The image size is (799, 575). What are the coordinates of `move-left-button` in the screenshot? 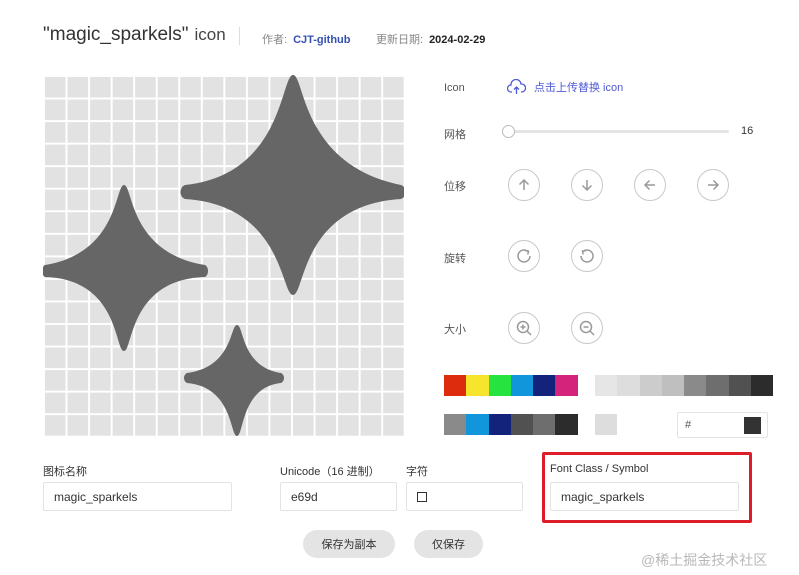 It's located at (650, 185).